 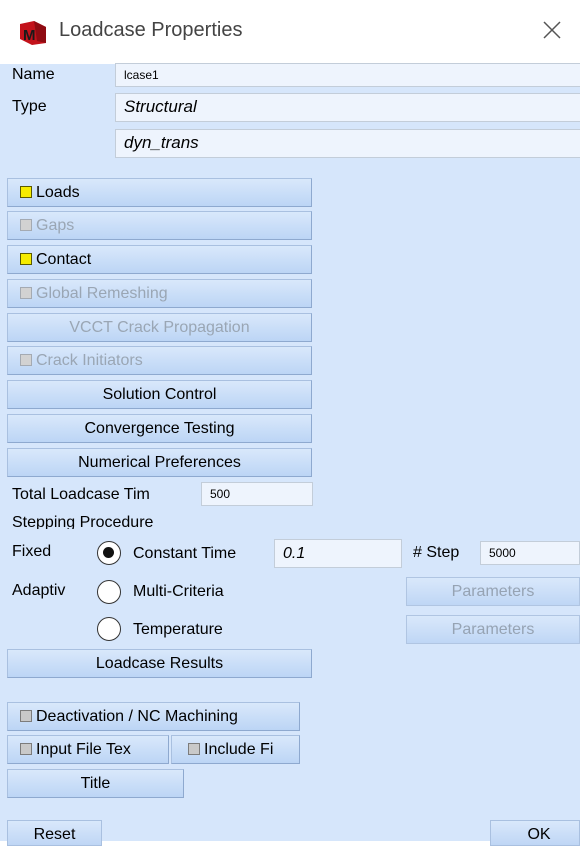 I want to click on total-loadcase-time-field: 500, so click(x=257, y=494).